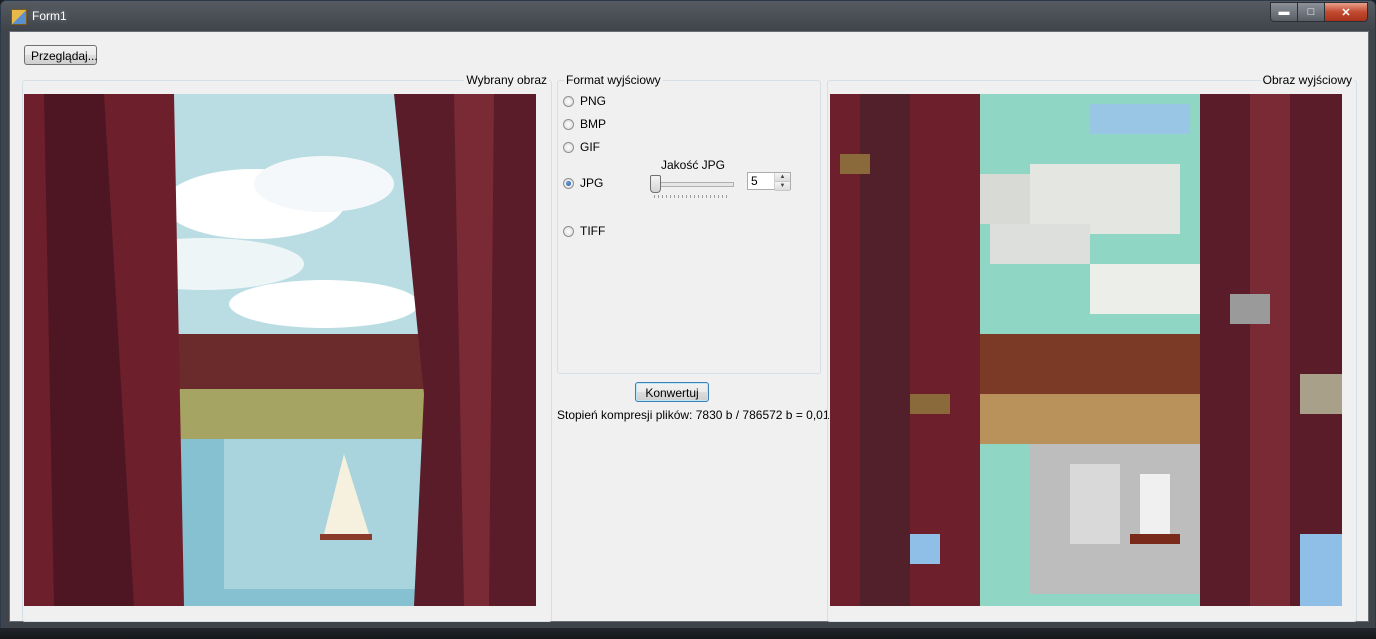 This screenshot has width=1376, height=639. Describe the element at coordinates (692, 196) in the screenshot. I see `slider-ticks` at that location.